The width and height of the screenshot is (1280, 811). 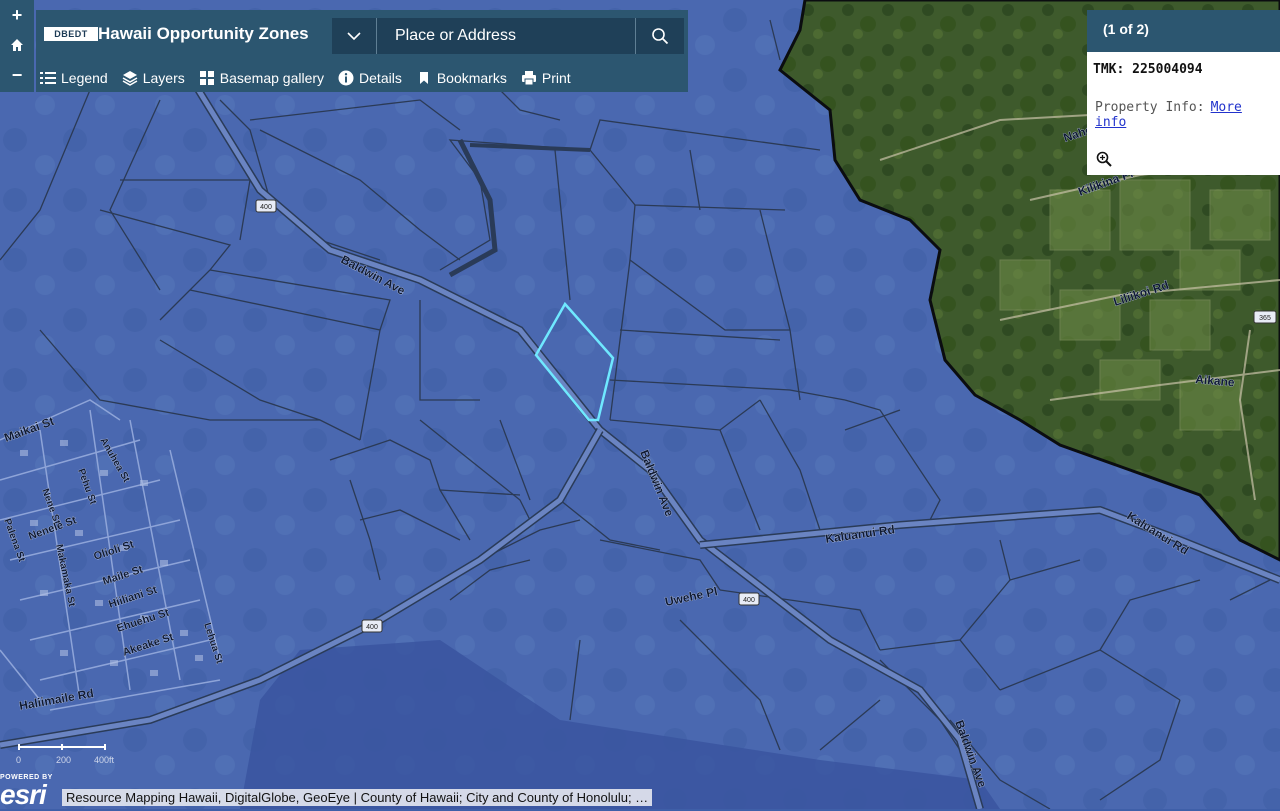 I want to click on route-shield-400-b: 400, so click(x=372, y=626).